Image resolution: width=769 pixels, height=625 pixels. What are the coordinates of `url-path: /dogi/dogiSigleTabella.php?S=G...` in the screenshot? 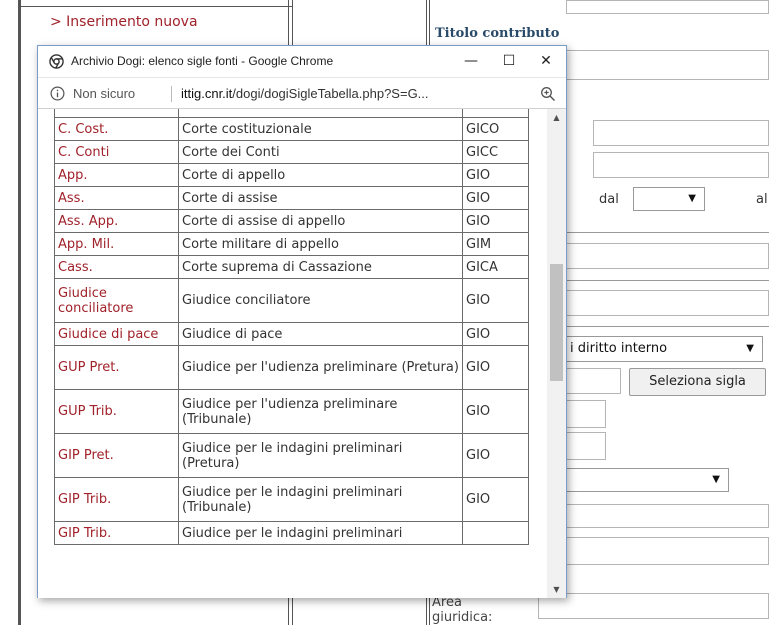 It's located at (330, 93).